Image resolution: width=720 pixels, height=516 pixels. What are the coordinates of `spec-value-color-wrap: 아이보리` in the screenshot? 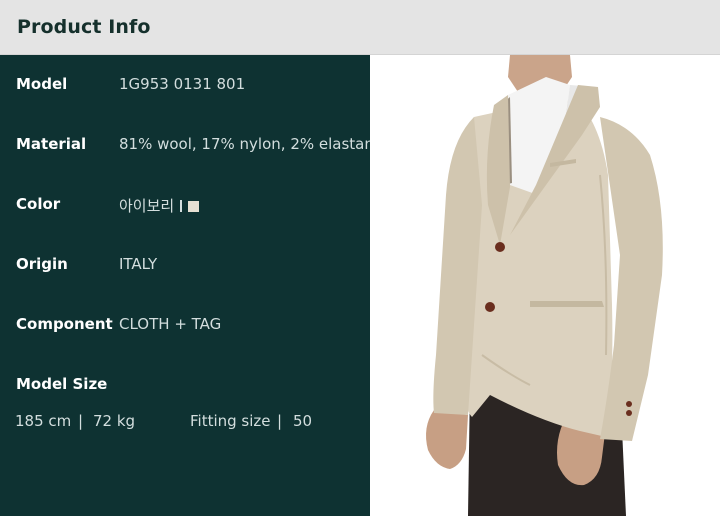 It's located at (159, 205).